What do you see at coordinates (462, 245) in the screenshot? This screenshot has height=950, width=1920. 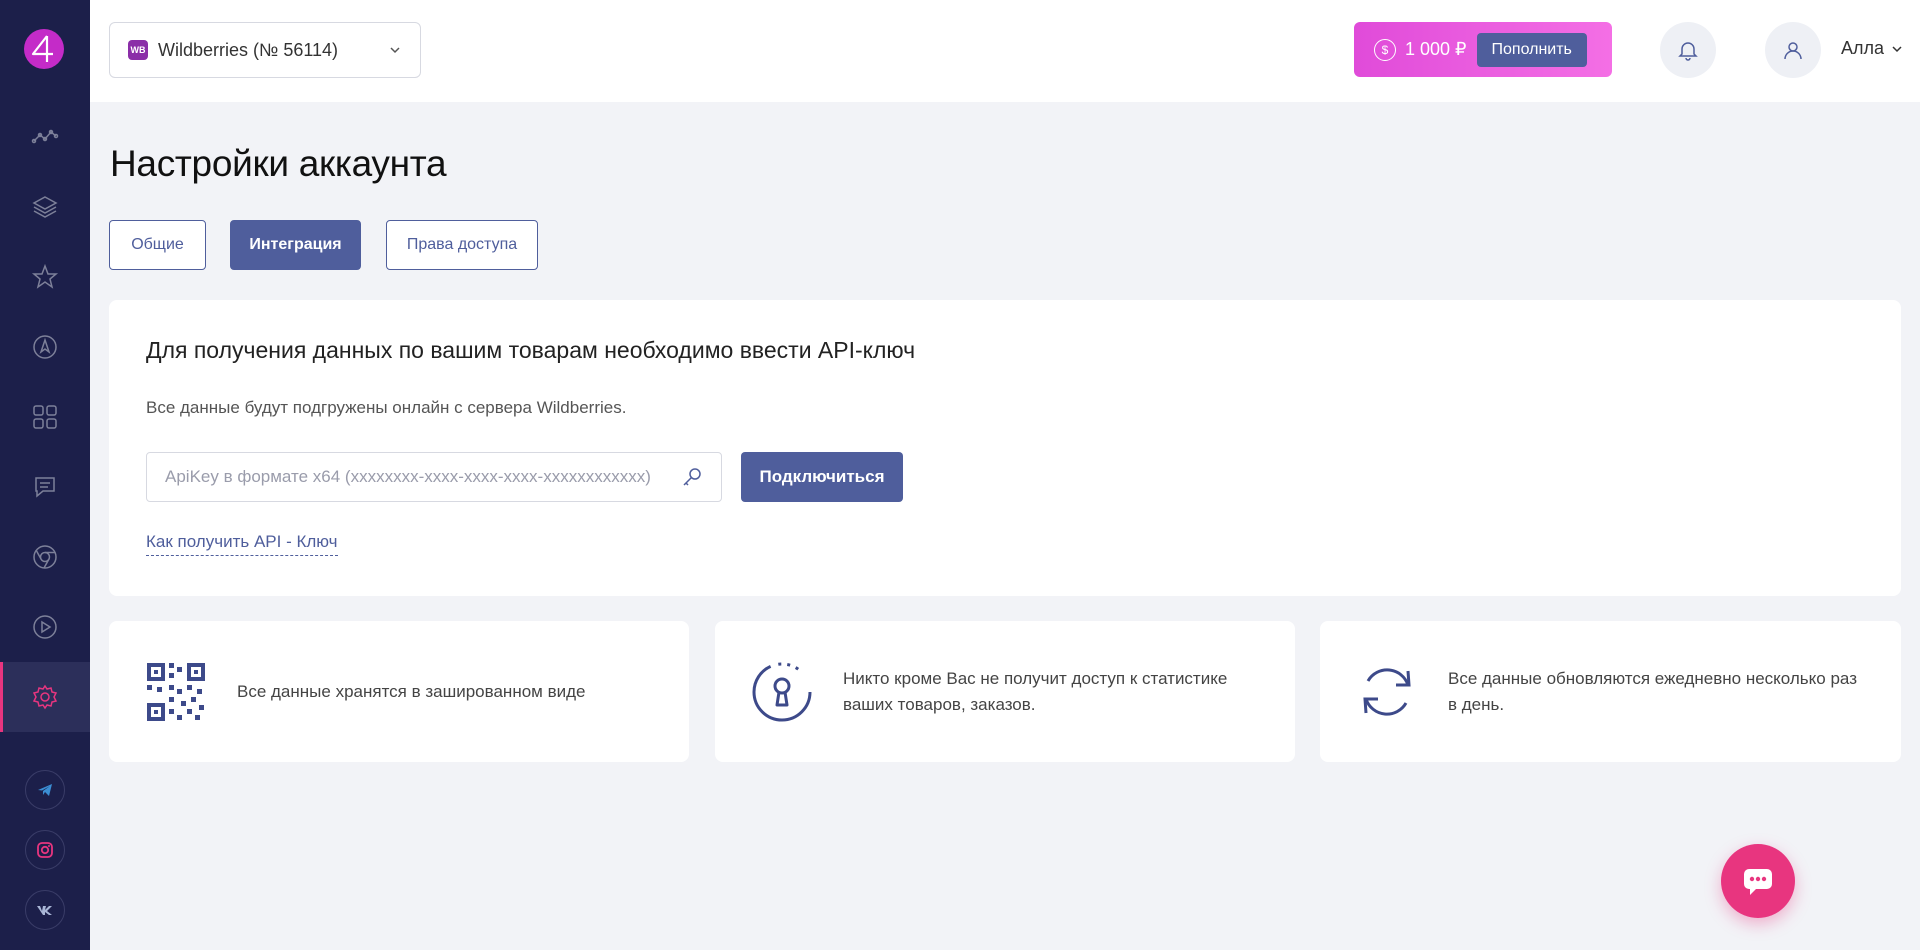 I see `tab-access-rights: Права доступа` at bounding box center [462, 245].